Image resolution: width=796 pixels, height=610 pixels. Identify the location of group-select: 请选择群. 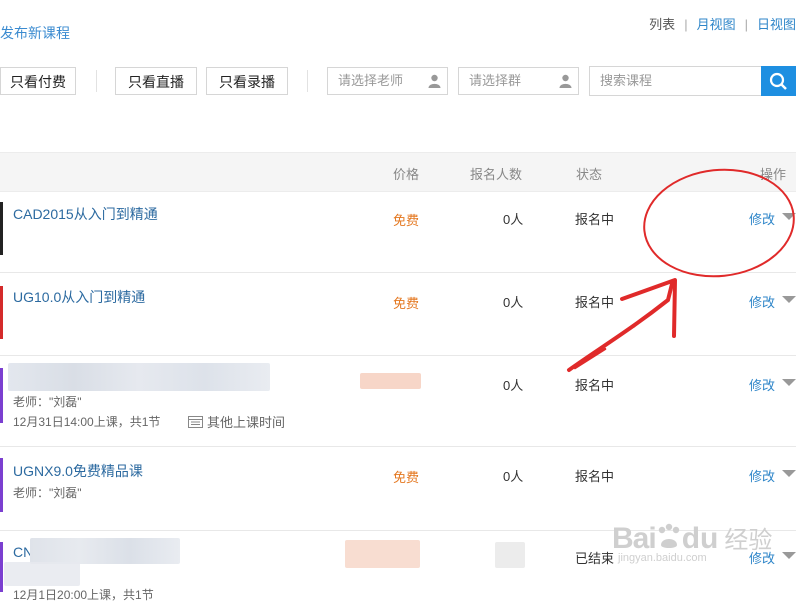
(518, 81).